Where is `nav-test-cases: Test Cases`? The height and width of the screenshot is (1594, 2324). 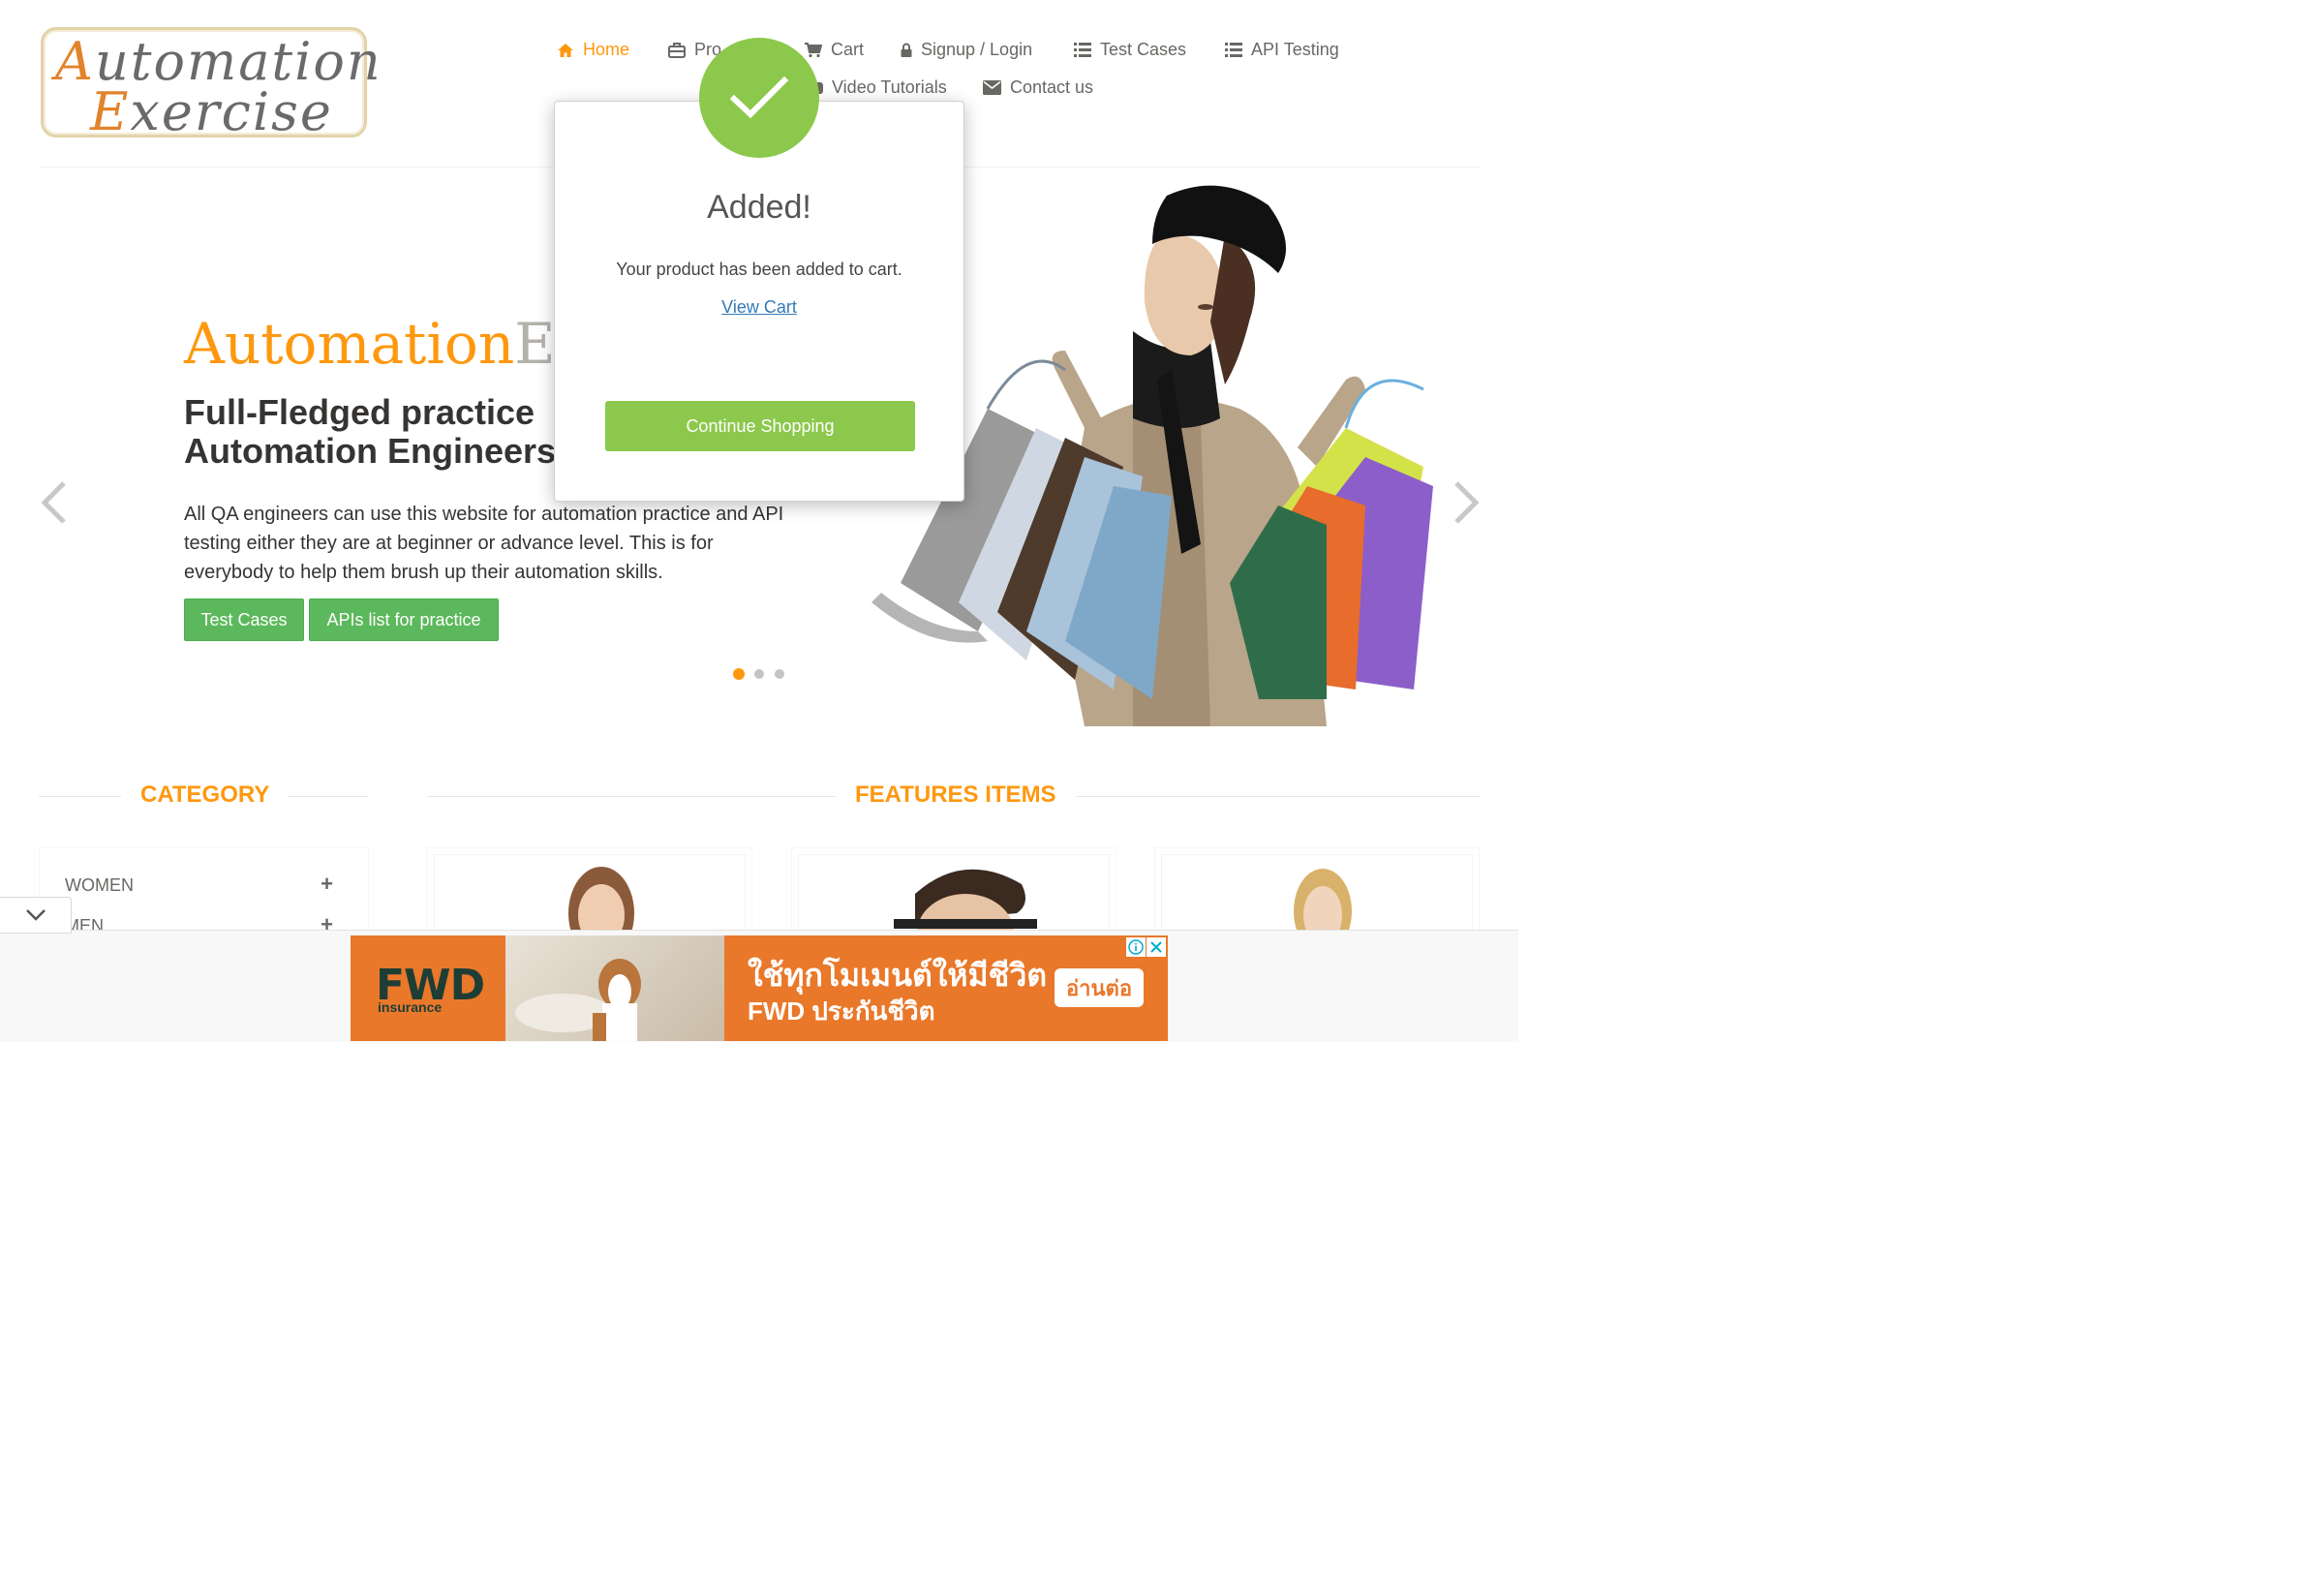 nav-test-cases: Test Cases is located at coordinates (1130, 50).